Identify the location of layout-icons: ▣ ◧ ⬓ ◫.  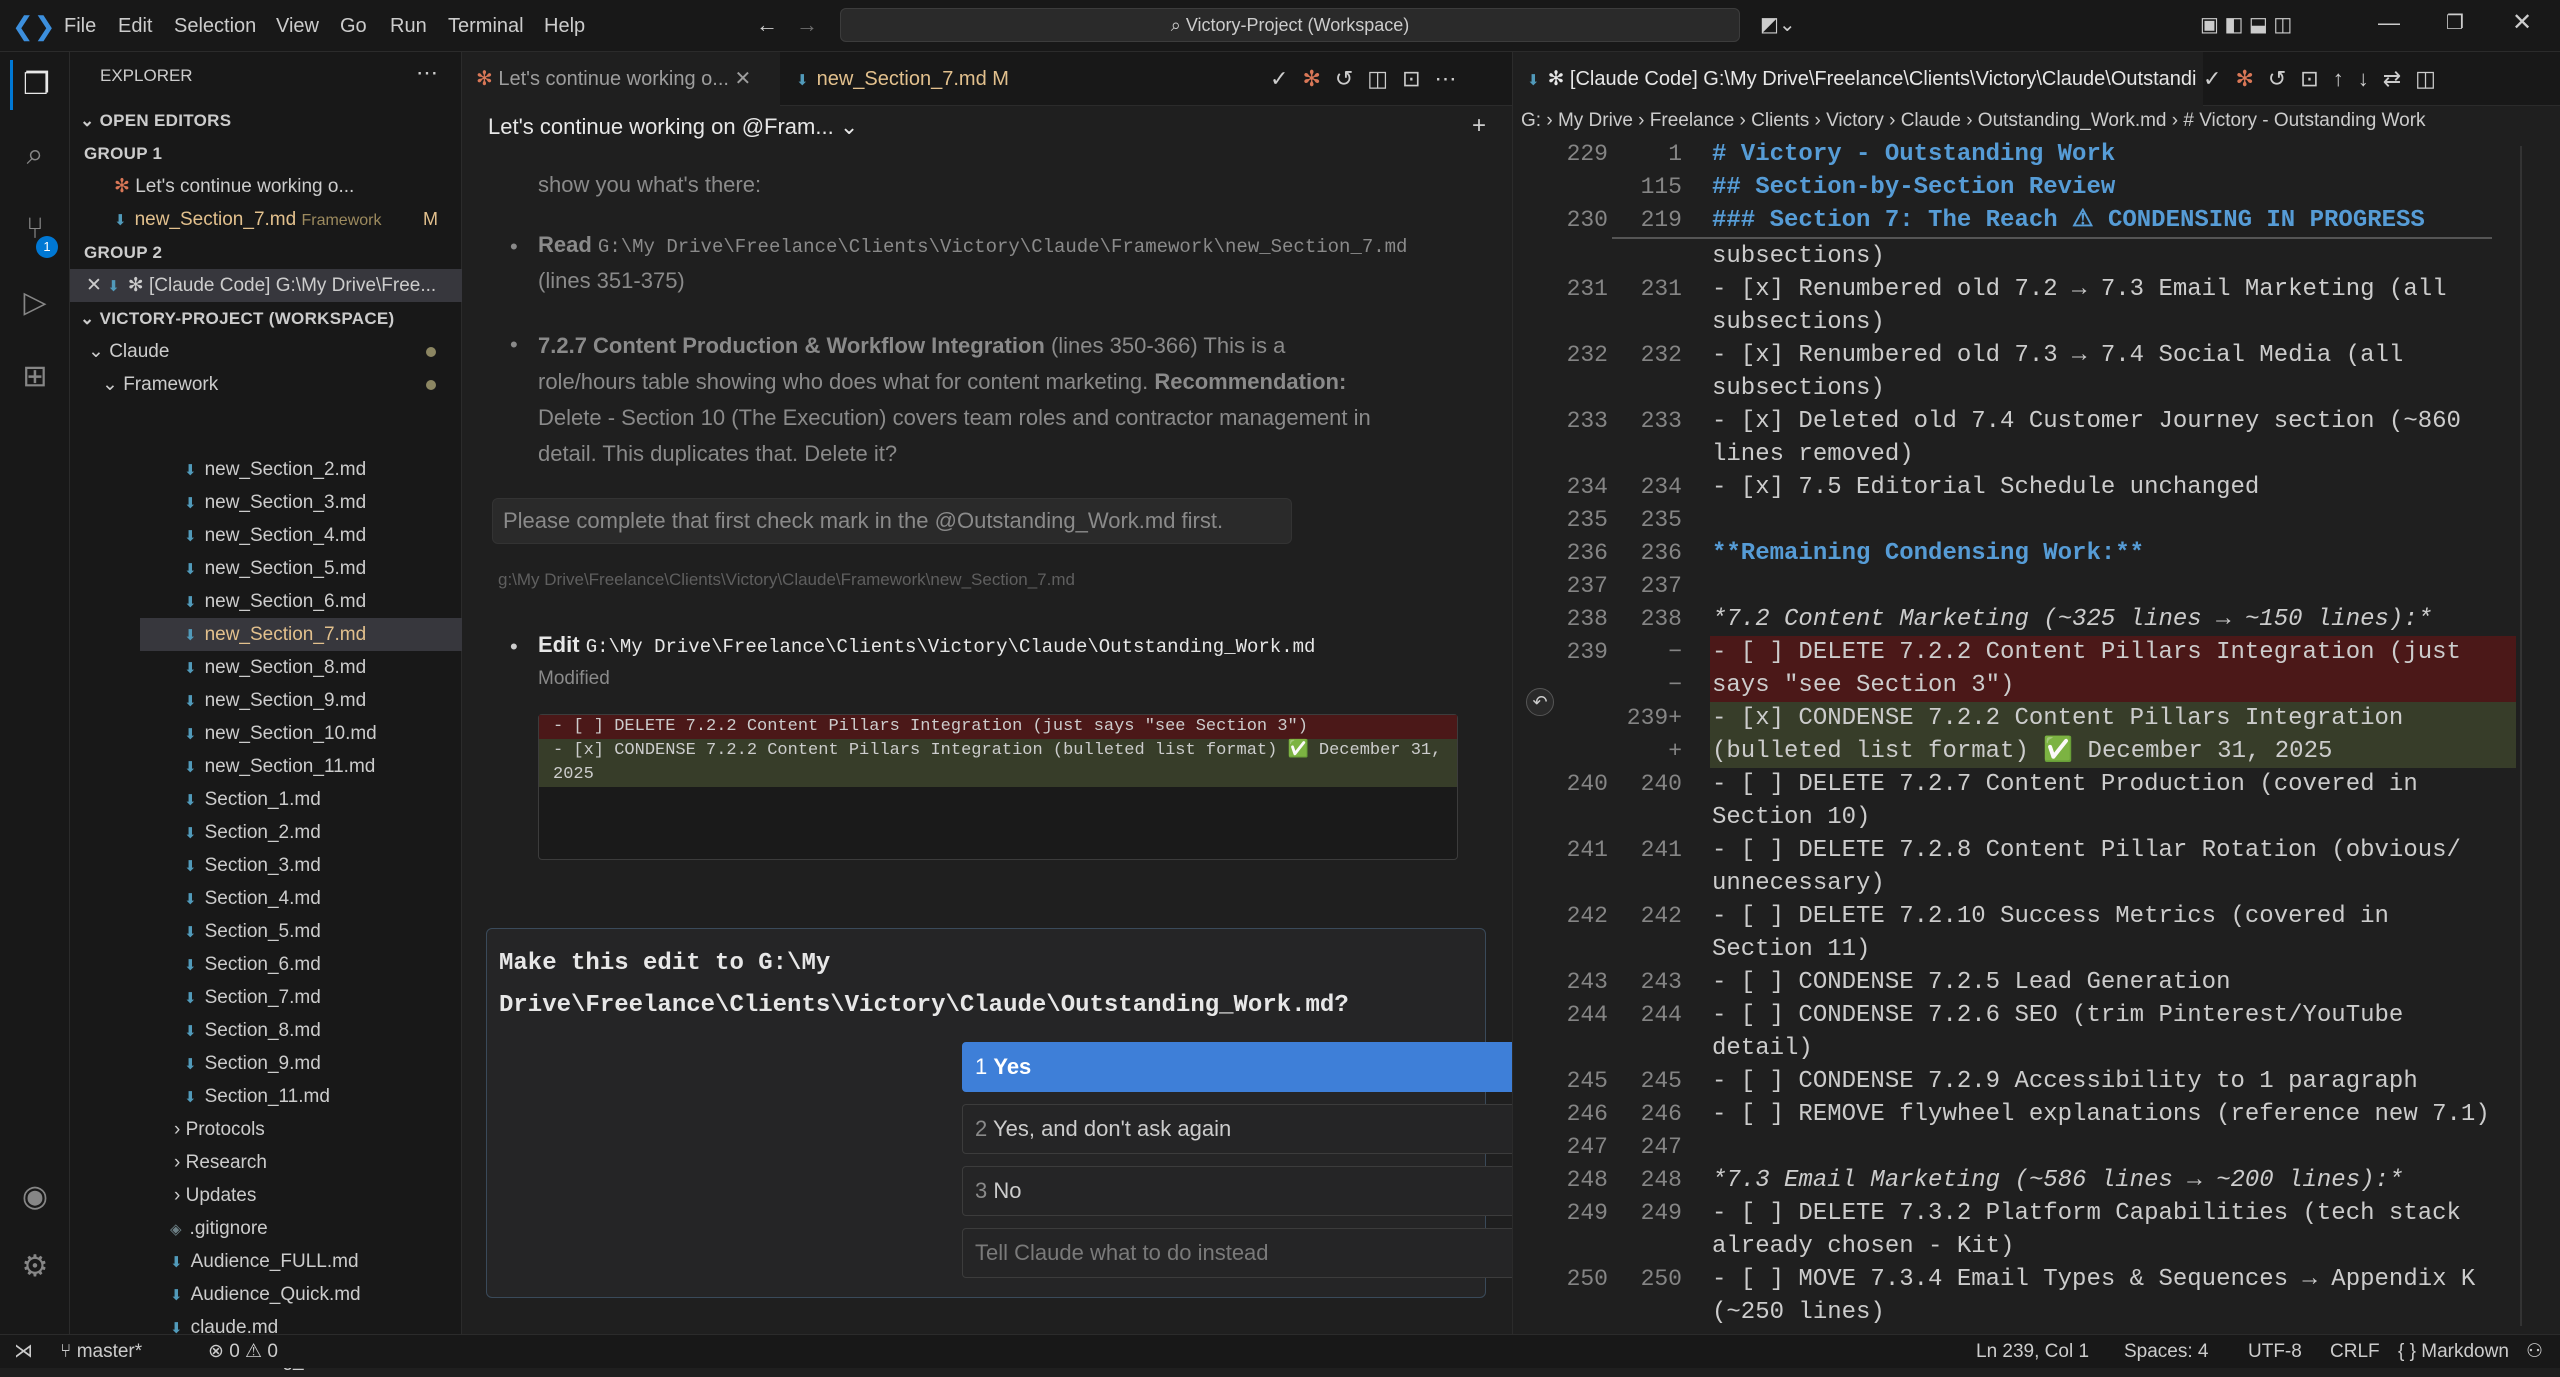
(2246, 24).